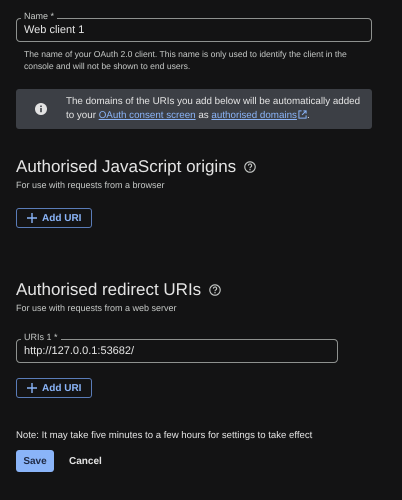  I want to click on external-link-icon, so click(302, 114).